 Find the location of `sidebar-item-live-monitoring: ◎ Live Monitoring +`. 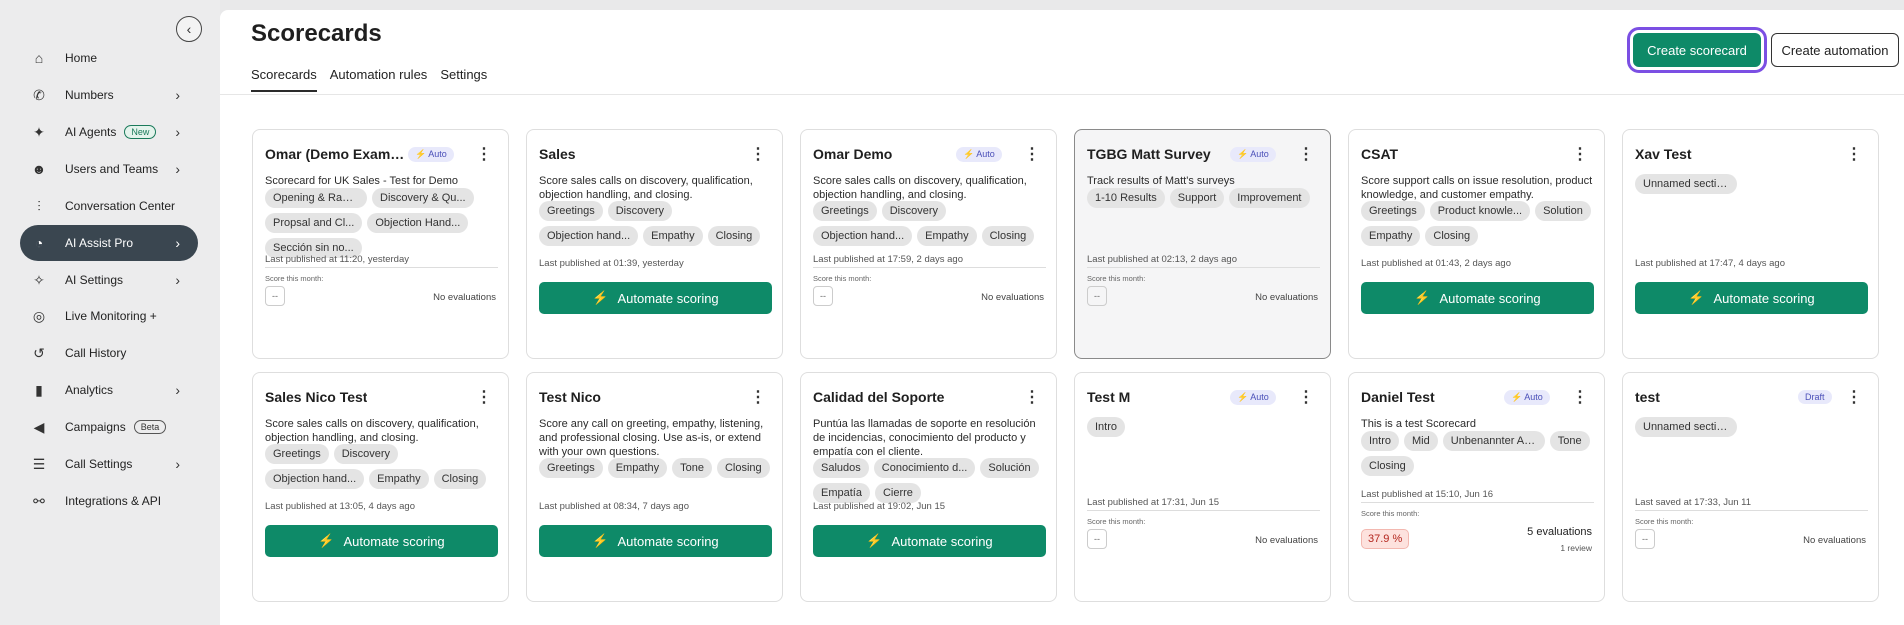

sidebar-item-live-monitoring: ◎ Live Monitoring + is located at coordinates (109, 316).